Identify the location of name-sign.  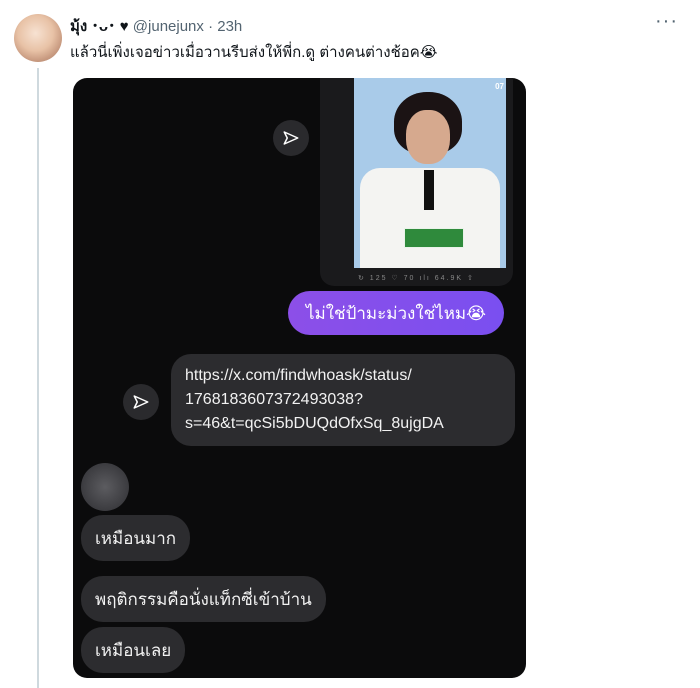
(434, 238).